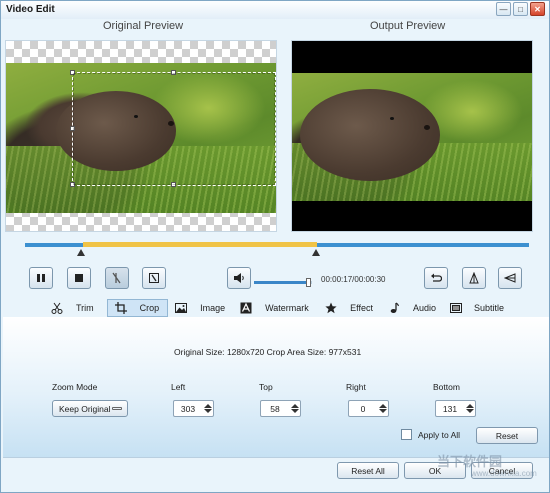  I want to click on stop-icon, so click(79, 278).